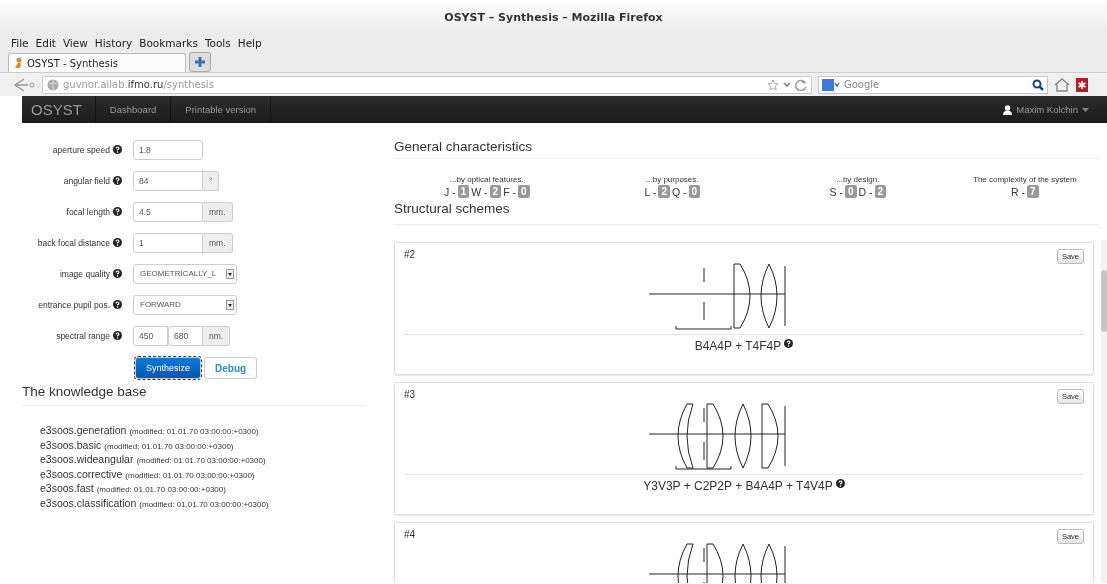 The width and height of the screenshot is (1107, 584). I want to click on rule-package-name: e3soos.wideangular, so click(87, 459).